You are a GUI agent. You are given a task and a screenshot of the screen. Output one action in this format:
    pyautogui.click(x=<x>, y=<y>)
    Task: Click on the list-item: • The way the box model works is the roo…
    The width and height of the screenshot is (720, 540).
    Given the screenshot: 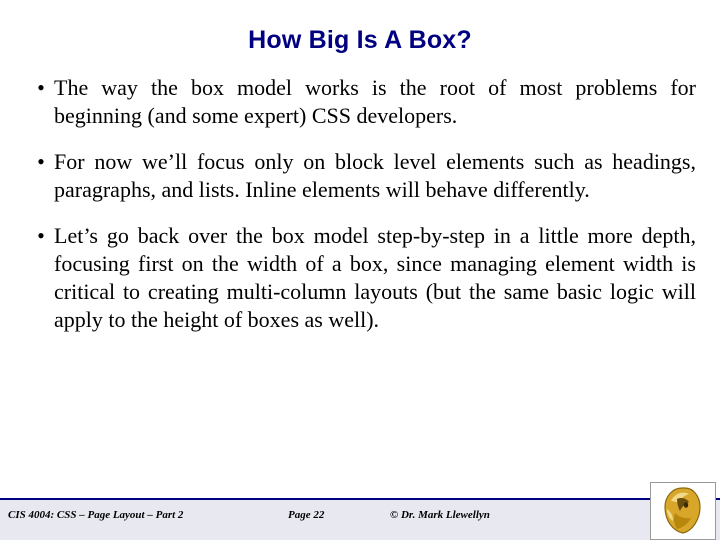 What is the action you would take?
    pyautogui.click(x=362, y=102)
    